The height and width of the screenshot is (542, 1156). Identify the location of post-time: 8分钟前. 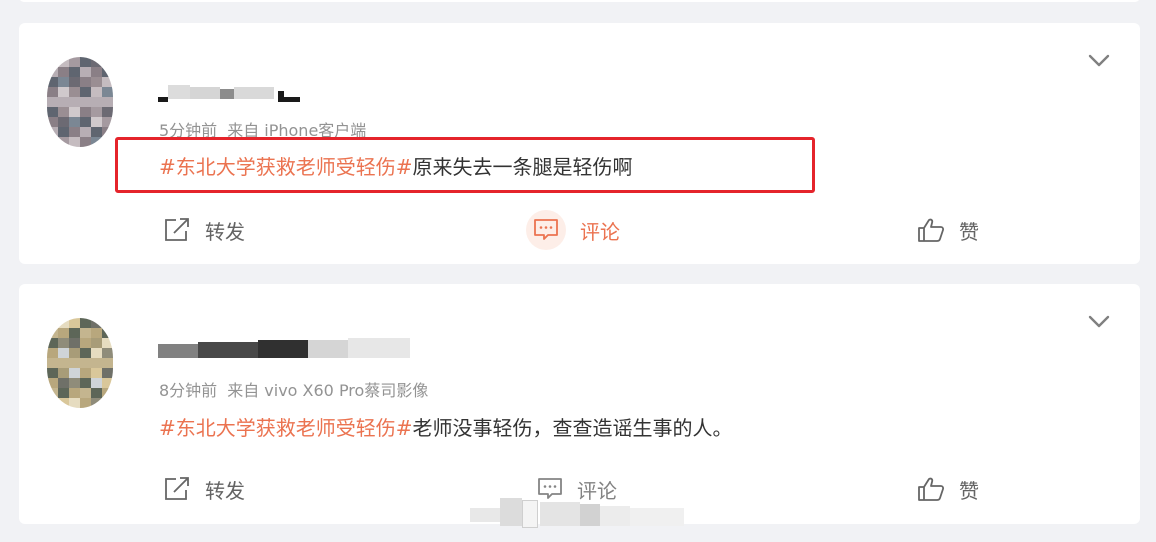
(188, 390).